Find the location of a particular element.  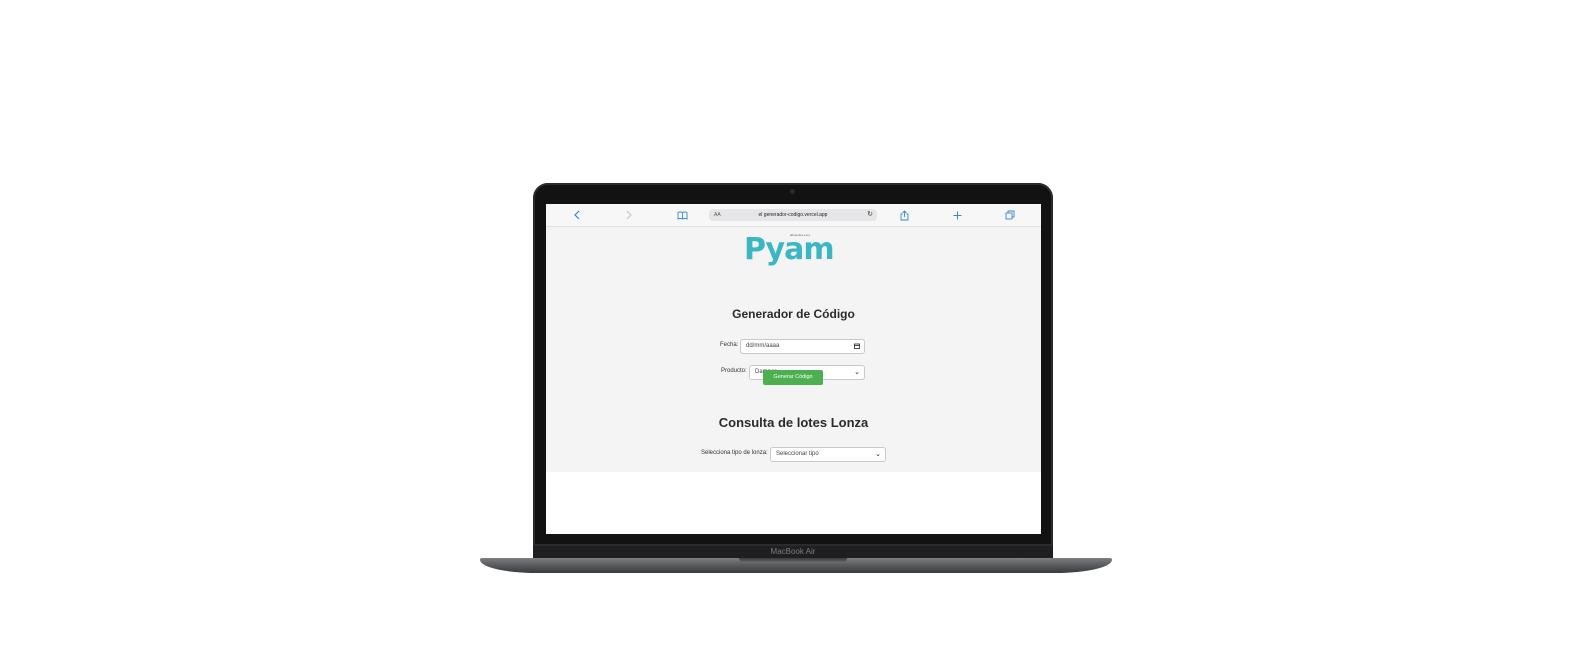

logo-tagline: alimentos s.a.s is located at coordinates (800, 235).